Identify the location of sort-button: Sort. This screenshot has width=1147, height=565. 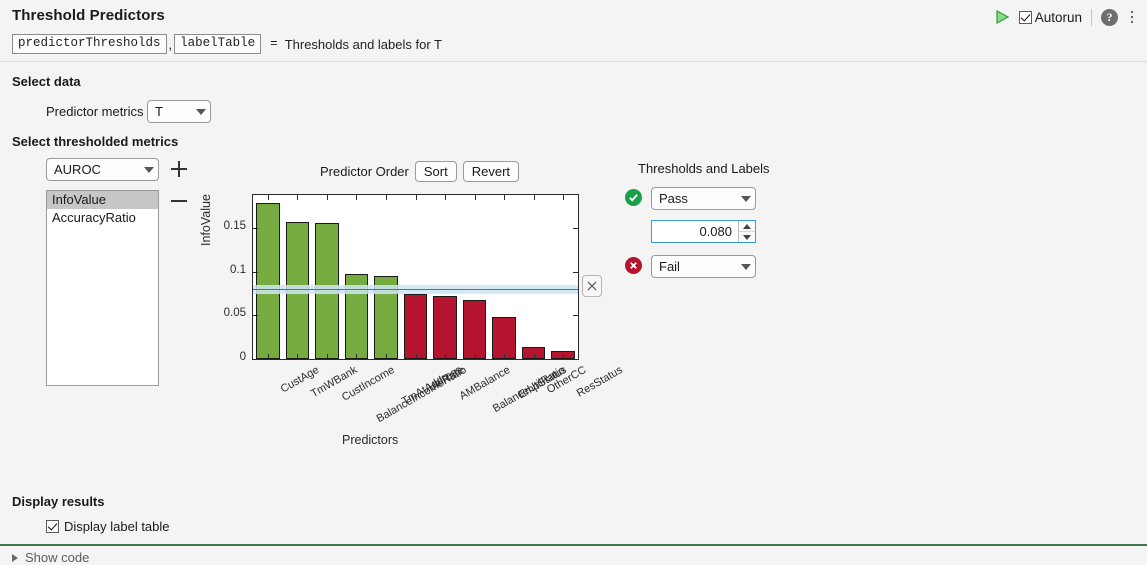
(435, 171).